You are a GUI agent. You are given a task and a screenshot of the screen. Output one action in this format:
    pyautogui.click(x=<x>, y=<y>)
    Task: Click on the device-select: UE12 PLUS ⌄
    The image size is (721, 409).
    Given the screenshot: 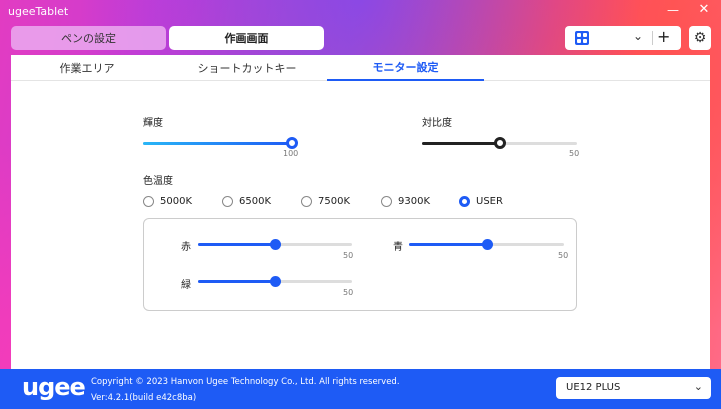 What is the action you would take?
    pyautogui.click(x=633, y=388)
    